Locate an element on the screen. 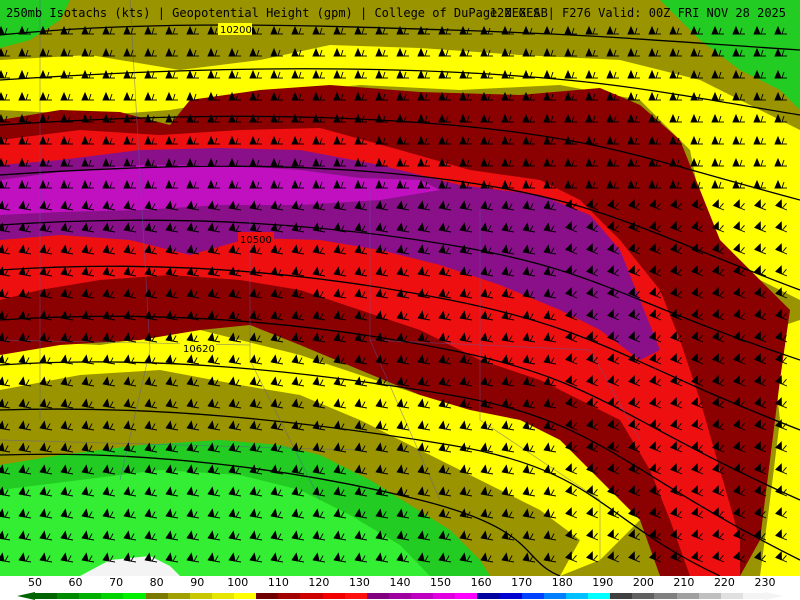 This screenshot has width=800, height=600. colorbar-tick-60: 60 is located at coordinates (75, 582).